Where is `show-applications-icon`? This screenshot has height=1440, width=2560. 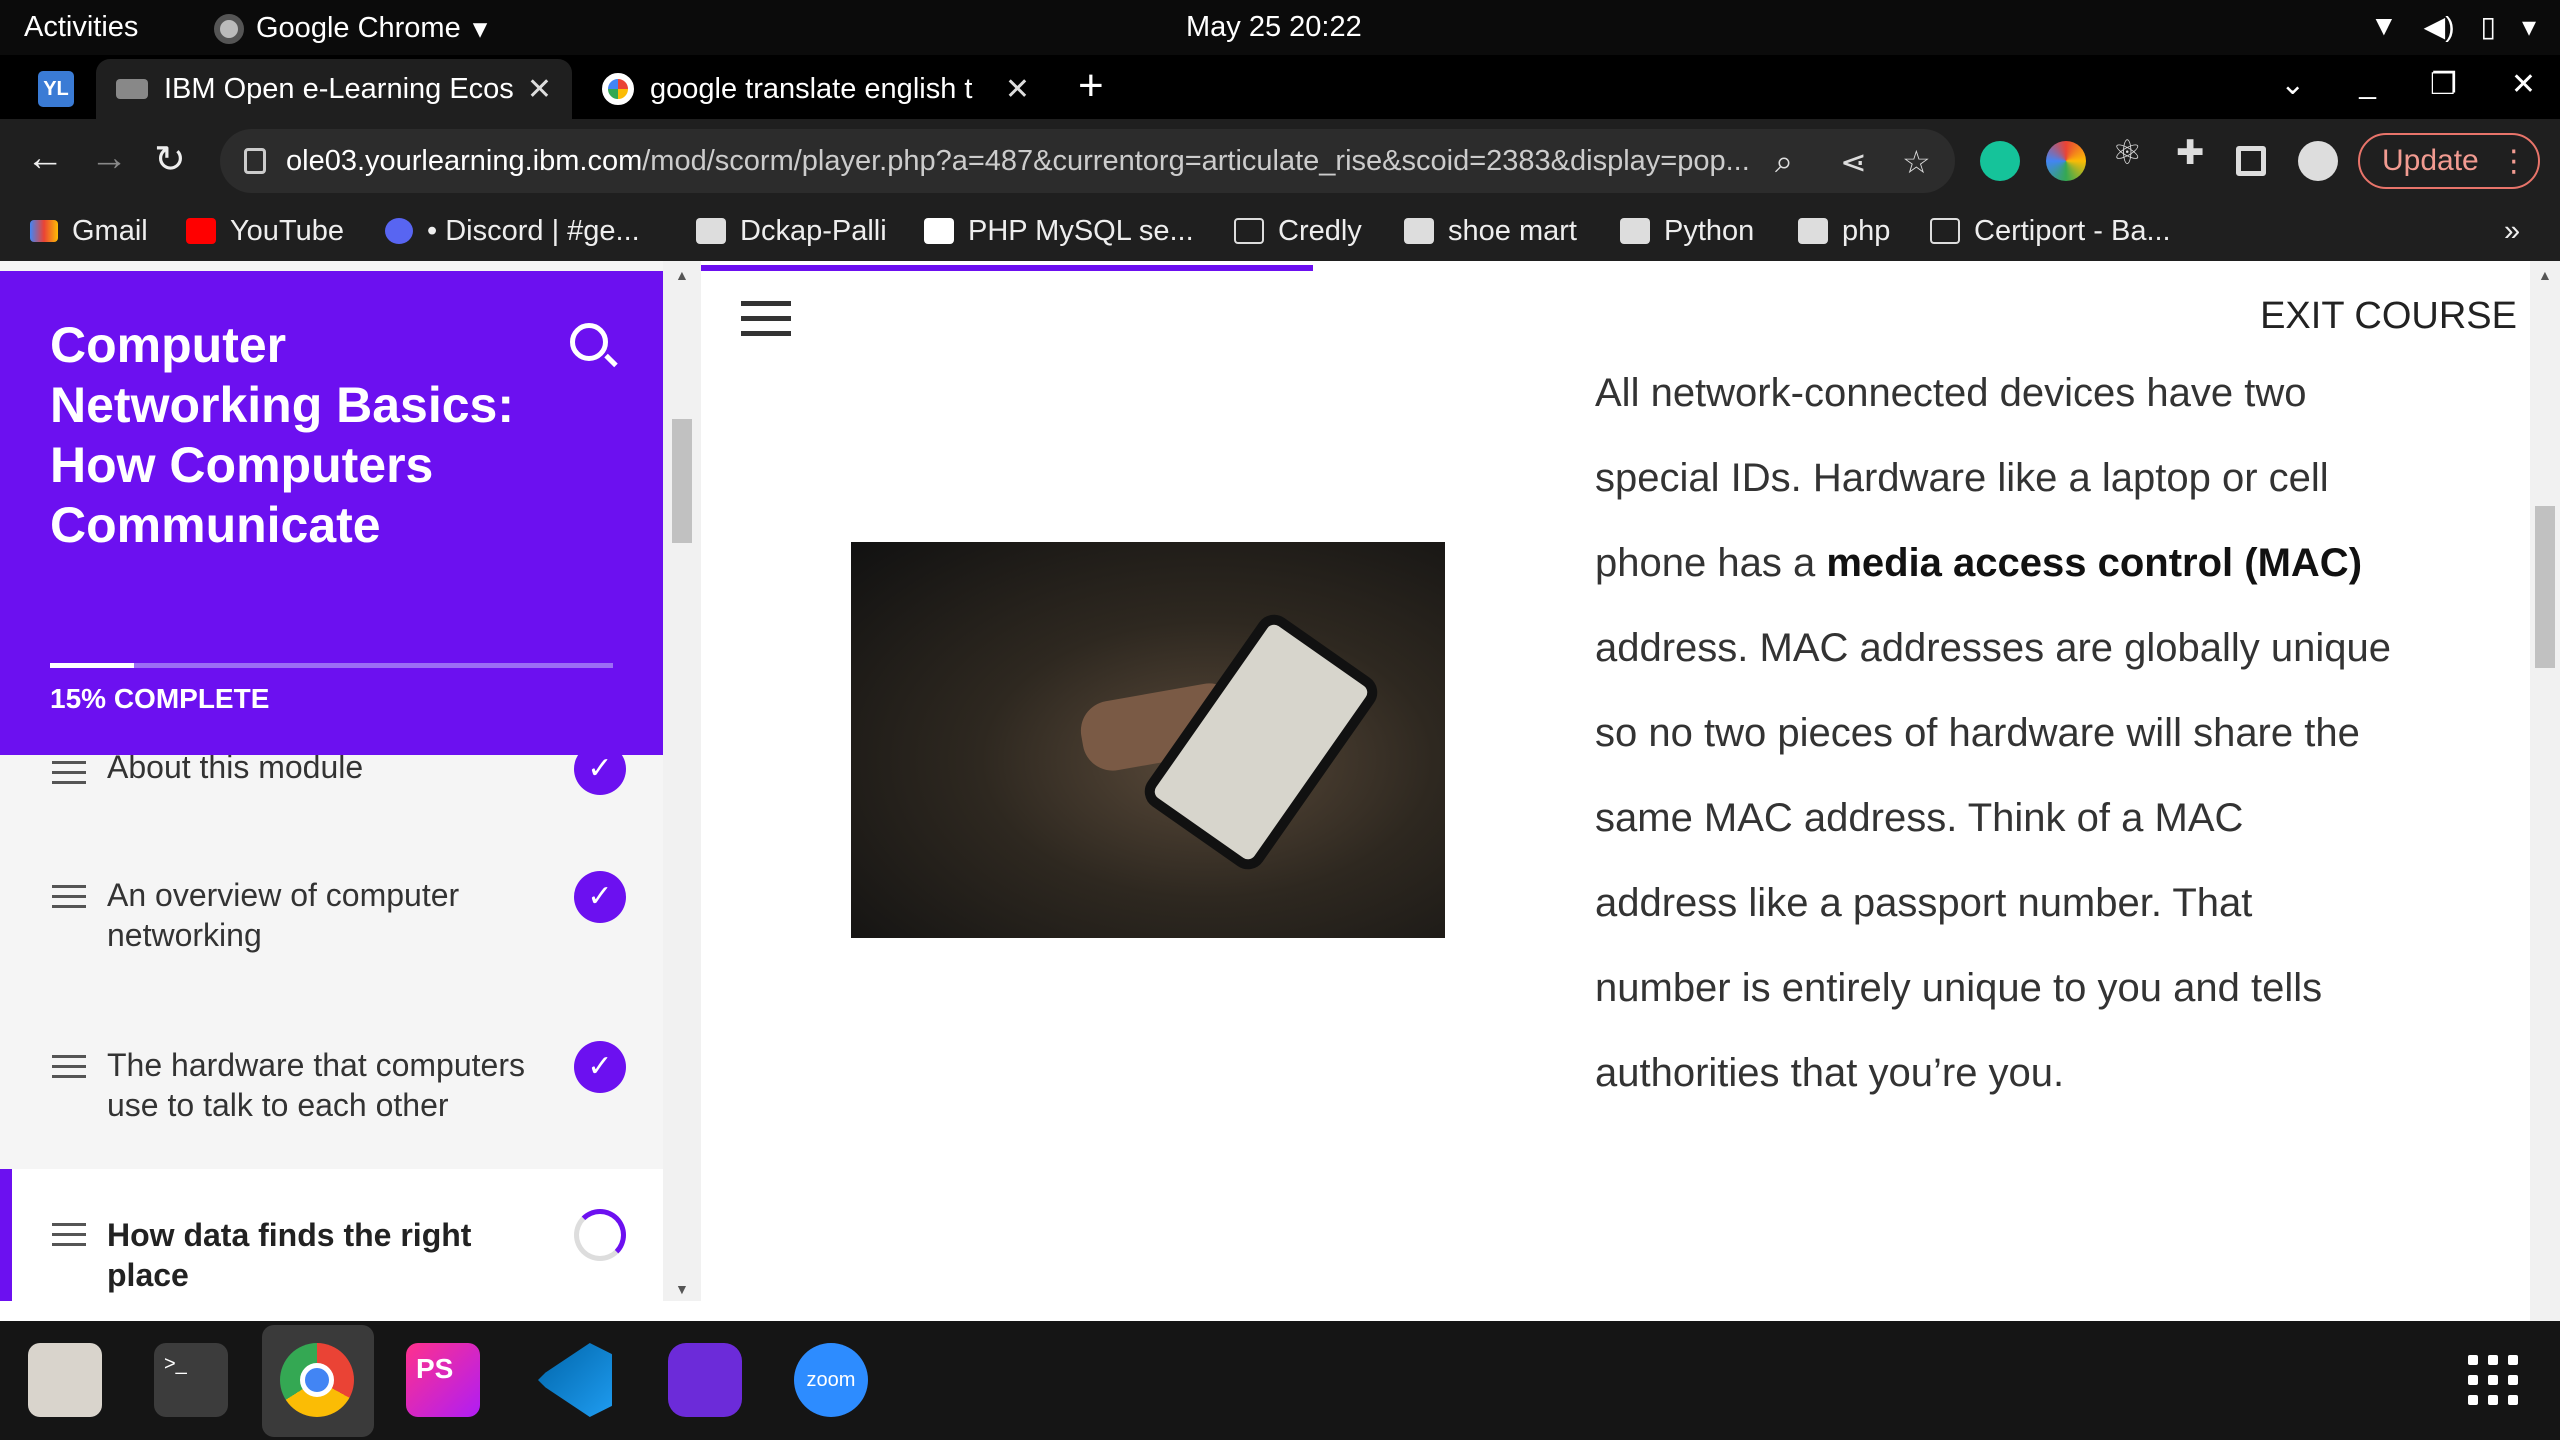 show-applications-icon is located at coordinates (2493, 1380).